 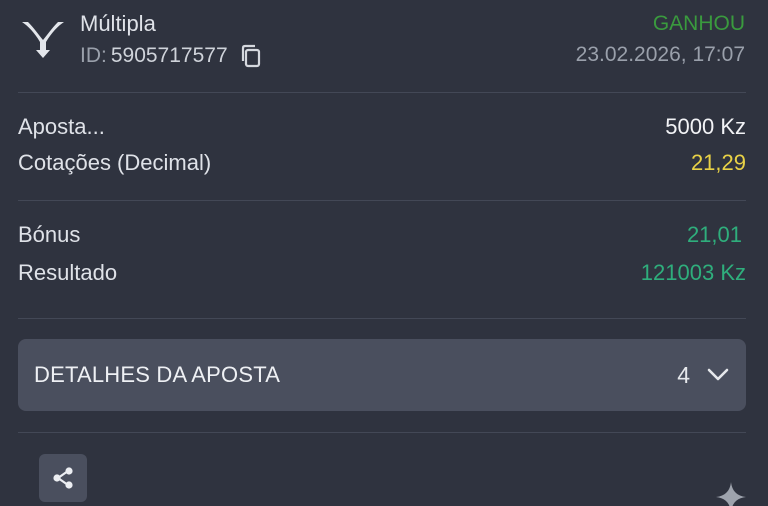 What do you see at coordinates (382, 375) in the screenshot?
I see `bet-details-toggle: DETALHES DA APOSTA 4` at bounding box center [382, 375].